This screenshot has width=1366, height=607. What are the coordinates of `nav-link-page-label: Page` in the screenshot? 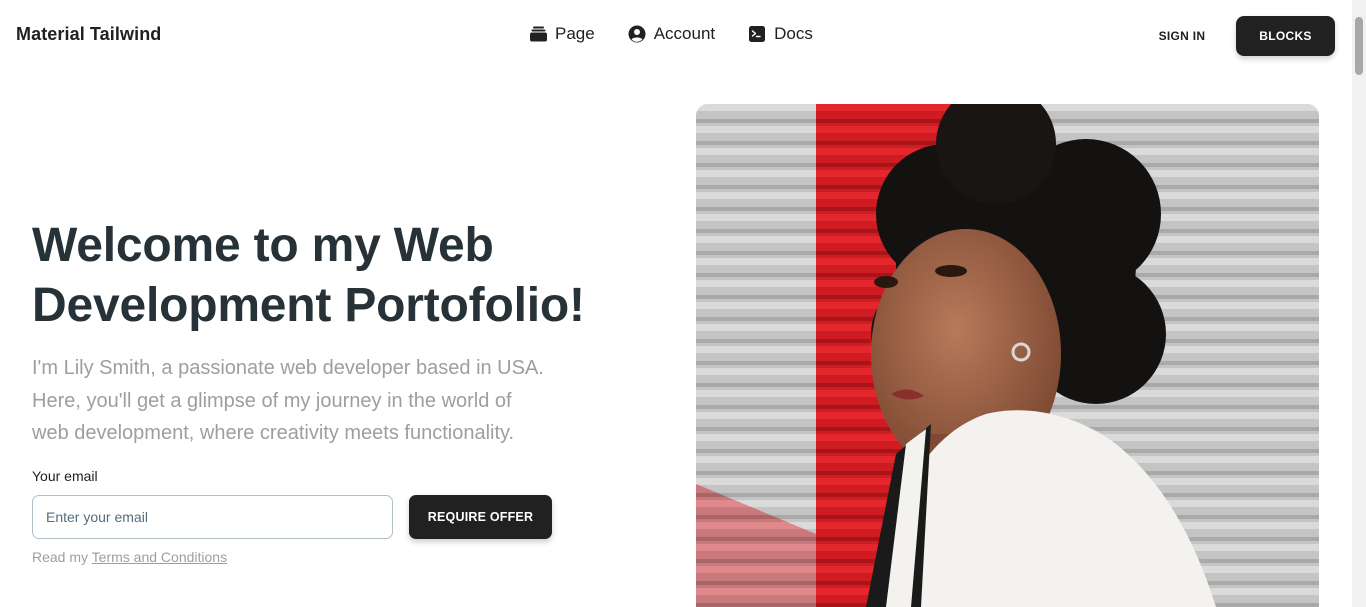 It's located at (575, 33).